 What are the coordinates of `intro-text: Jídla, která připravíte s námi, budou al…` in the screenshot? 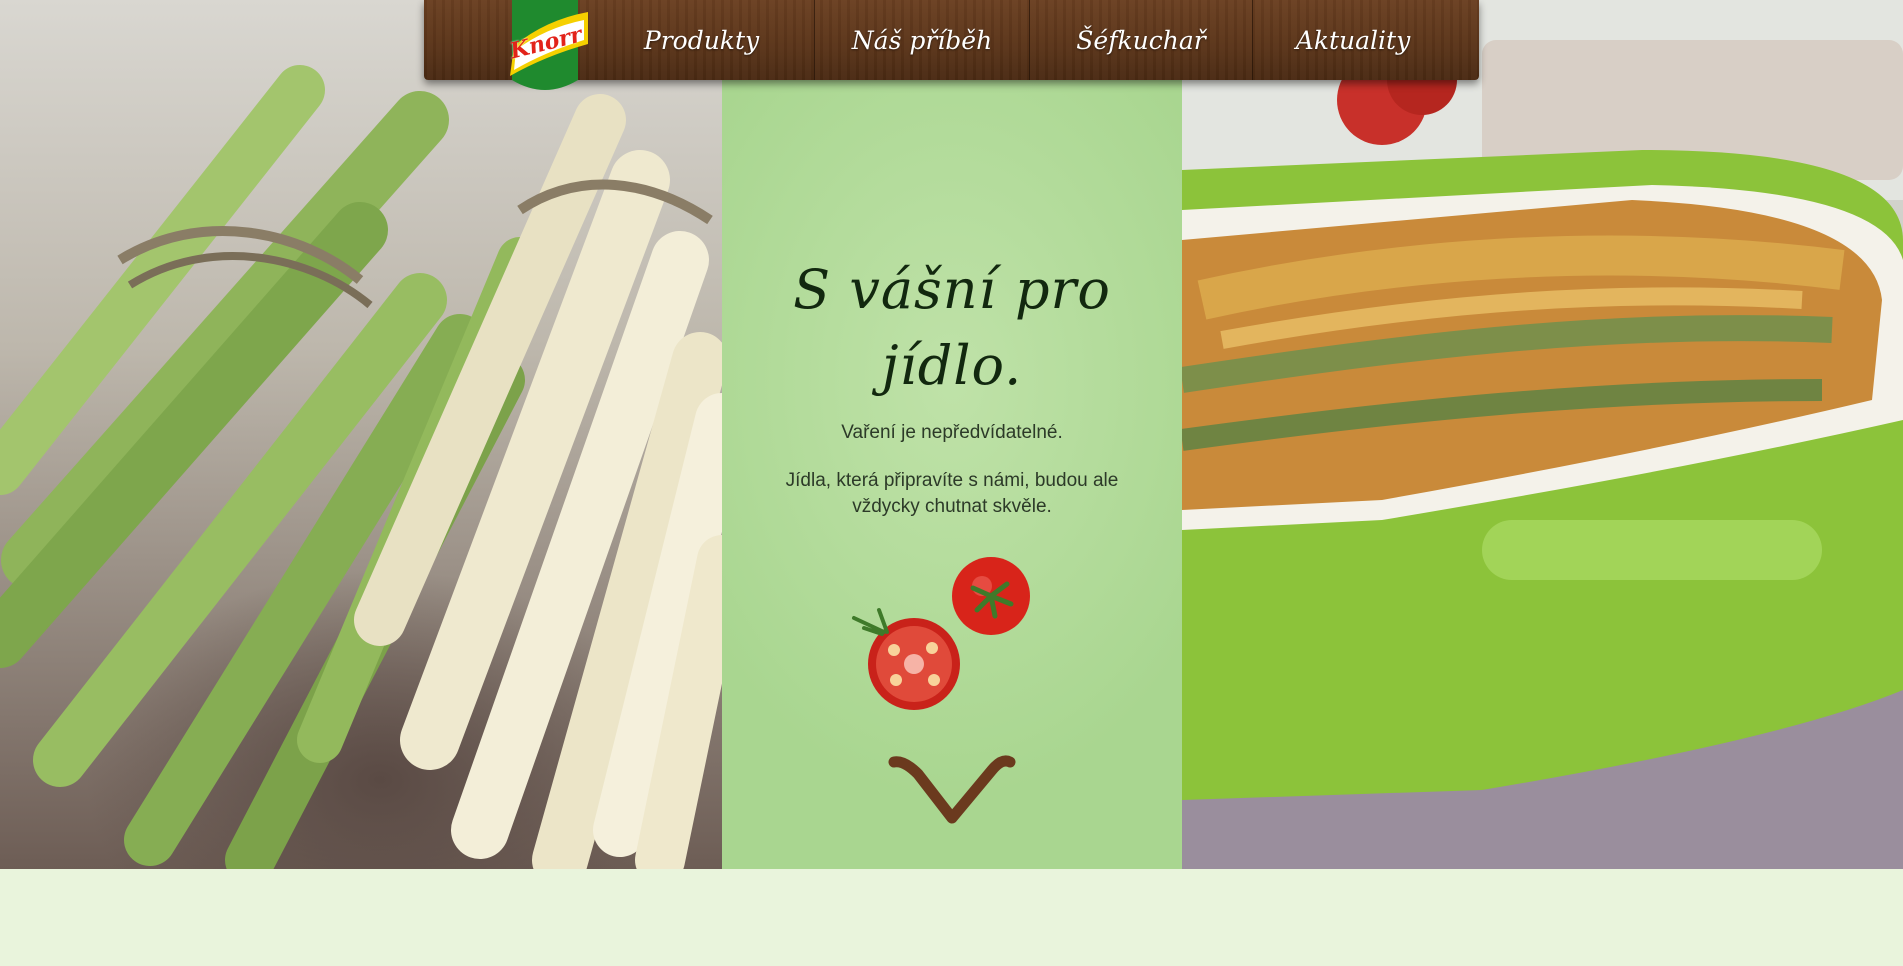 It's located at (952, 493).